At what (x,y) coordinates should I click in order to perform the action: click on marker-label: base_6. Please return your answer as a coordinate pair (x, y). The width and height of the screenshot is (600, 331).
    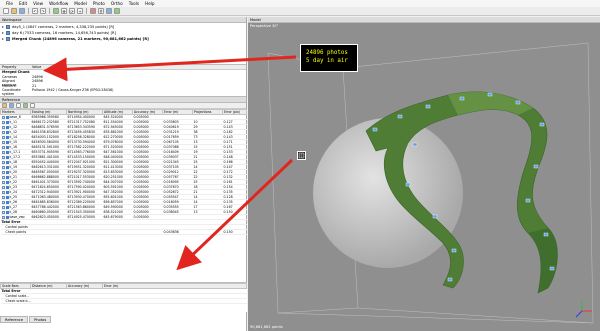
    Looking at the image, I should click on (15, 117).